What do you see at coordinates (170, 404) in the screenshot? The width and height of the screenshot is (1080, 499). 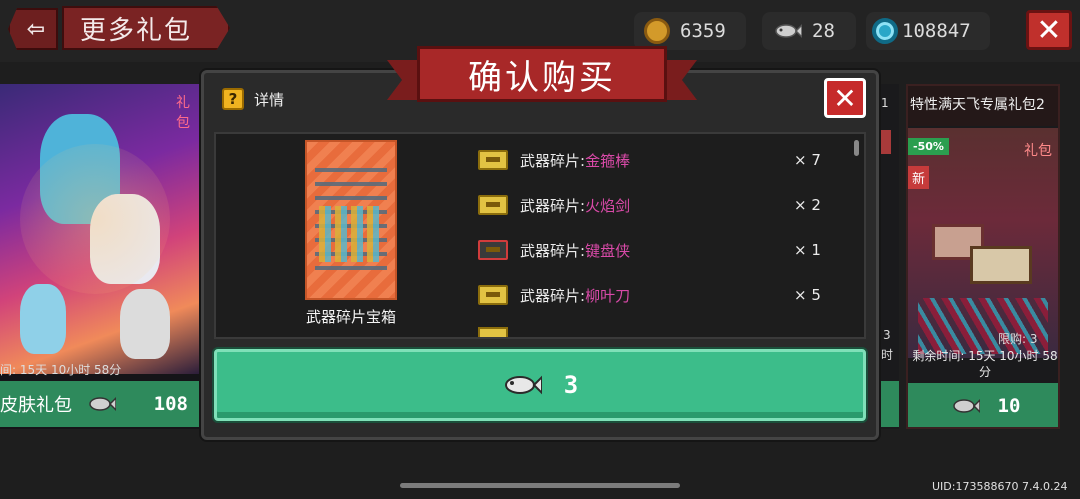 I see `skin-pack-price: 108` at bounding box center [170, 404].